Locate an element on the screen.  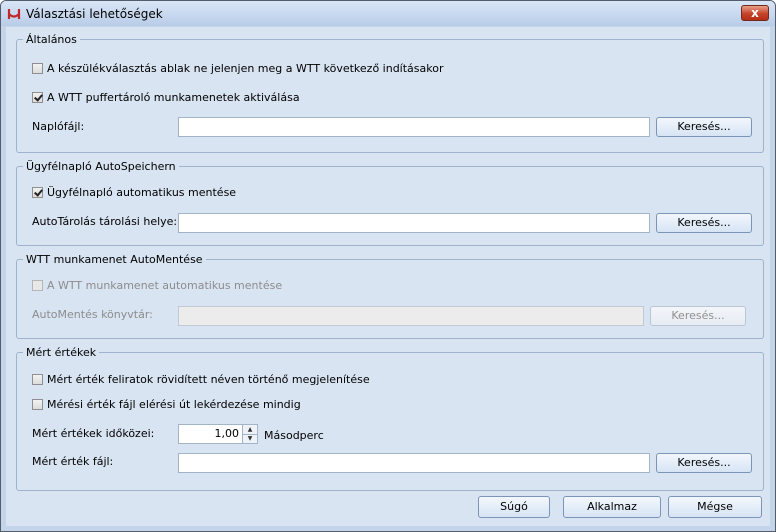
interval-spin-buttons: ▲ ▼ is located at coordinates (249, 434).